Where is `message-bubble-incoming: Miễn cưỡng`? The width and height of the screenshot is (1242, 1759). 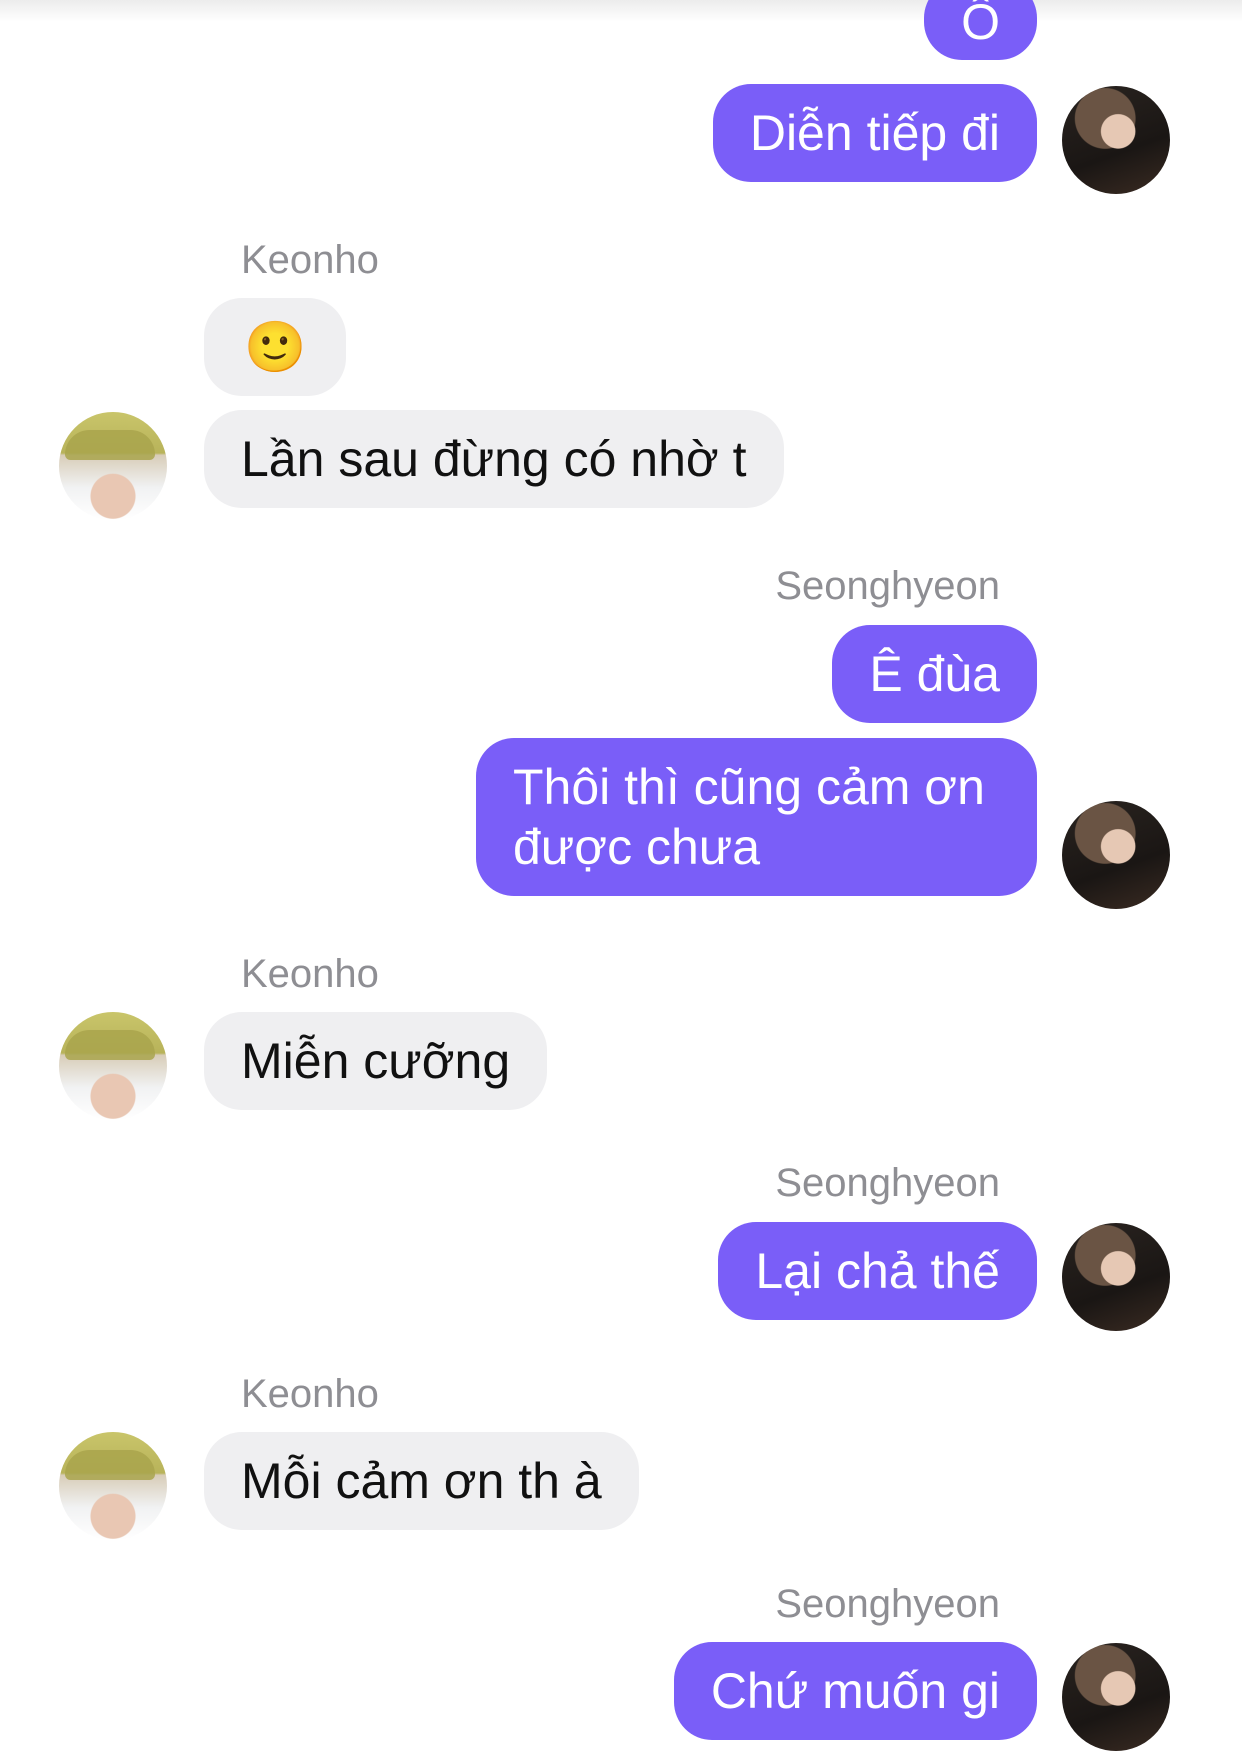 message-bubble-incoming: Miễn cưỡng is located at coordinates (376, 1061).